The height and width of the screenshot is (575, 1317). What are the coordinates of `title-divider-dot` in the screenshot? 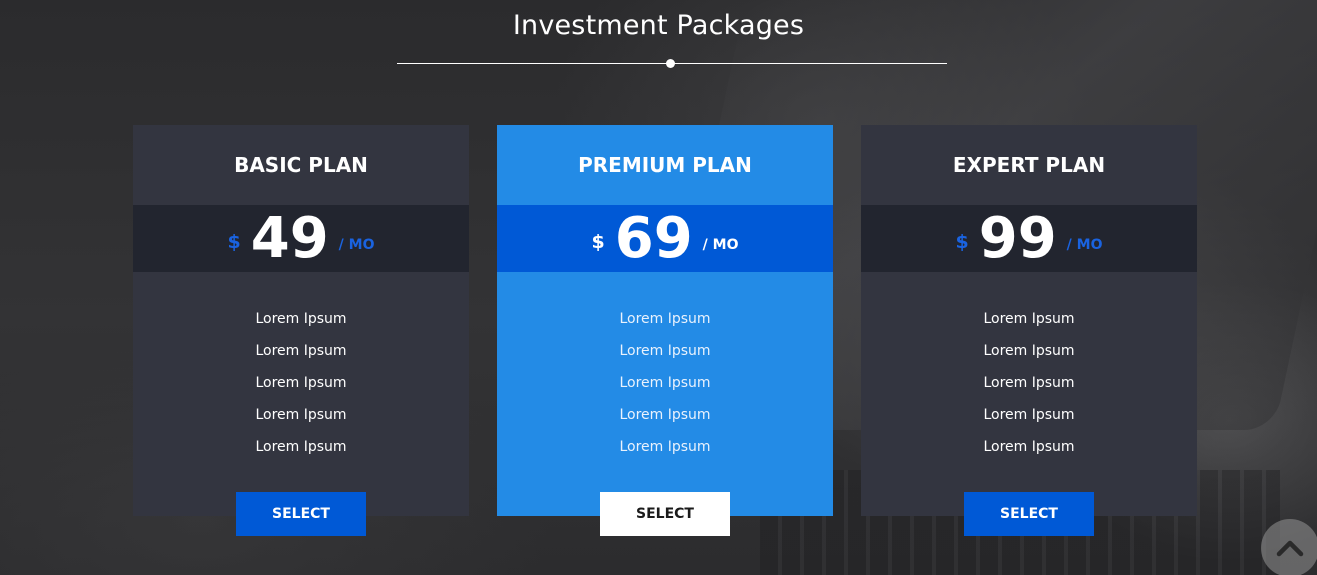 It's located at (670, 63).